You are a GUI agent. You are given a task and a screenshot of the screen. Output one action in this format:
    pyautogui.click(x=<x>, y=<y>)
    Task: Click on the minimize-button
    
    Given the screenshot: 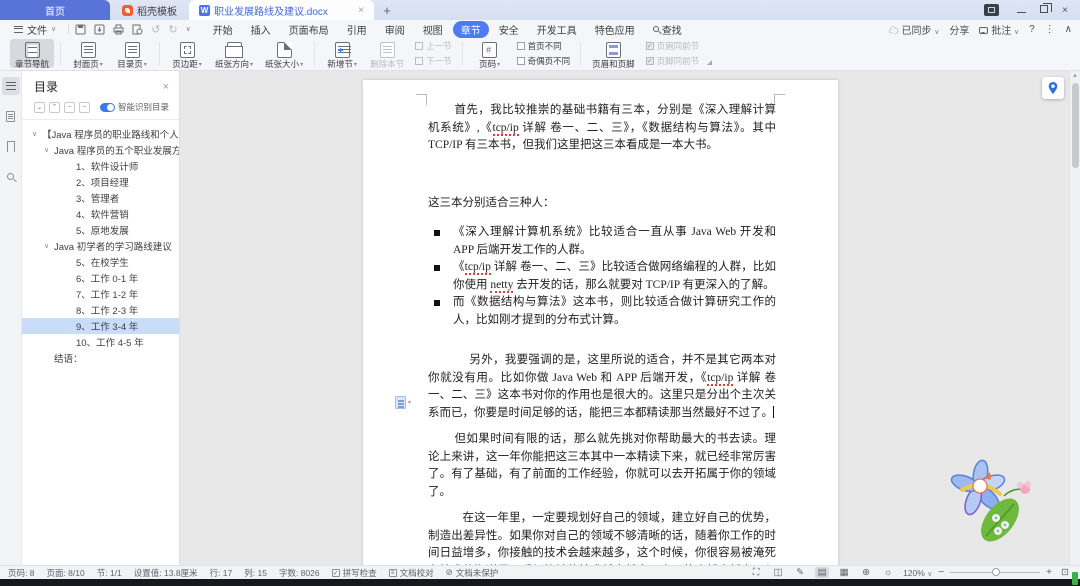 What is the action you would take?
    pyautogui.click(x=1022, y=10)
    